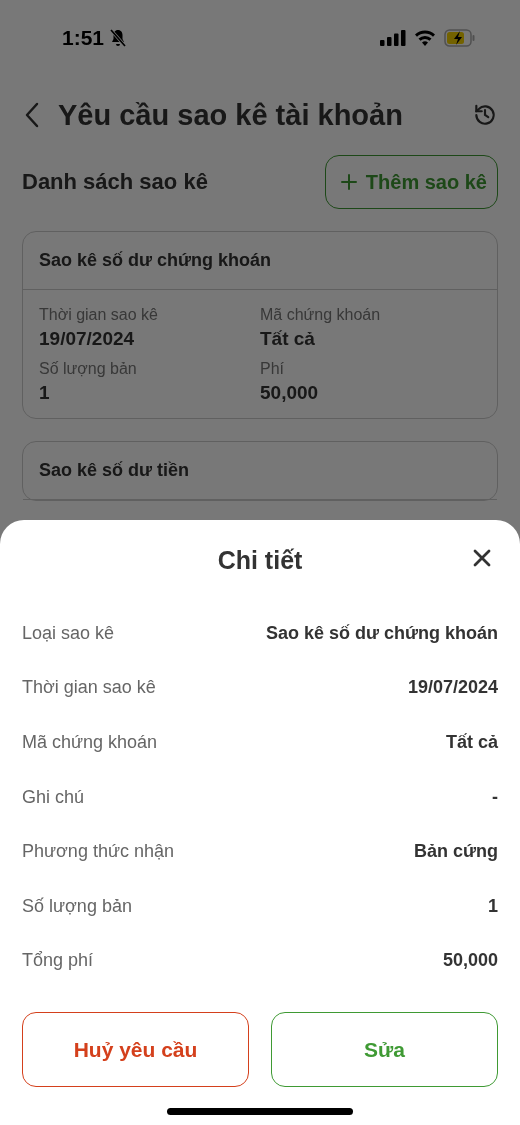  I want to click on field-value: Tất cả, so click(288, 339).